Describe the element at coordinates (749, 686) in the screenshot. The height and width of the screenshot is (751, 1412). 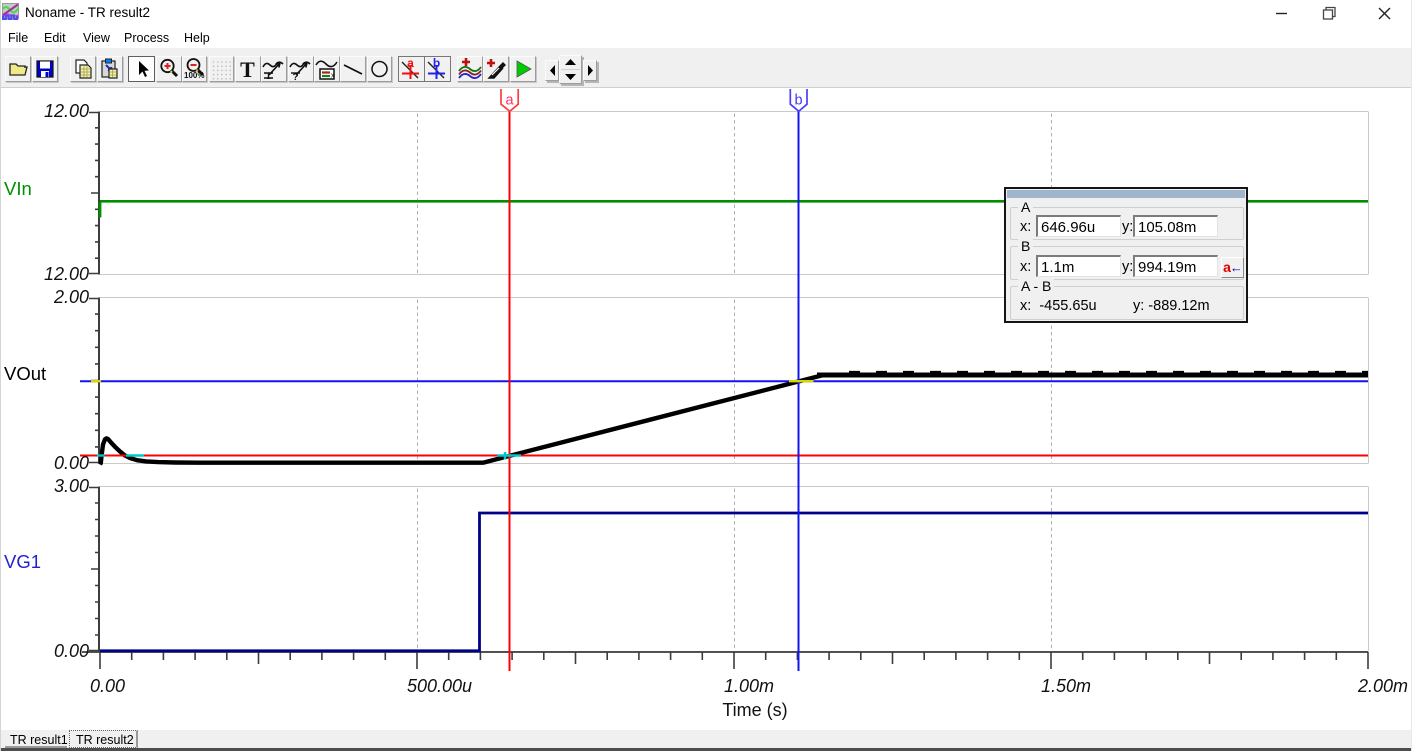
I see `svg-text: 1.00m` at that location.